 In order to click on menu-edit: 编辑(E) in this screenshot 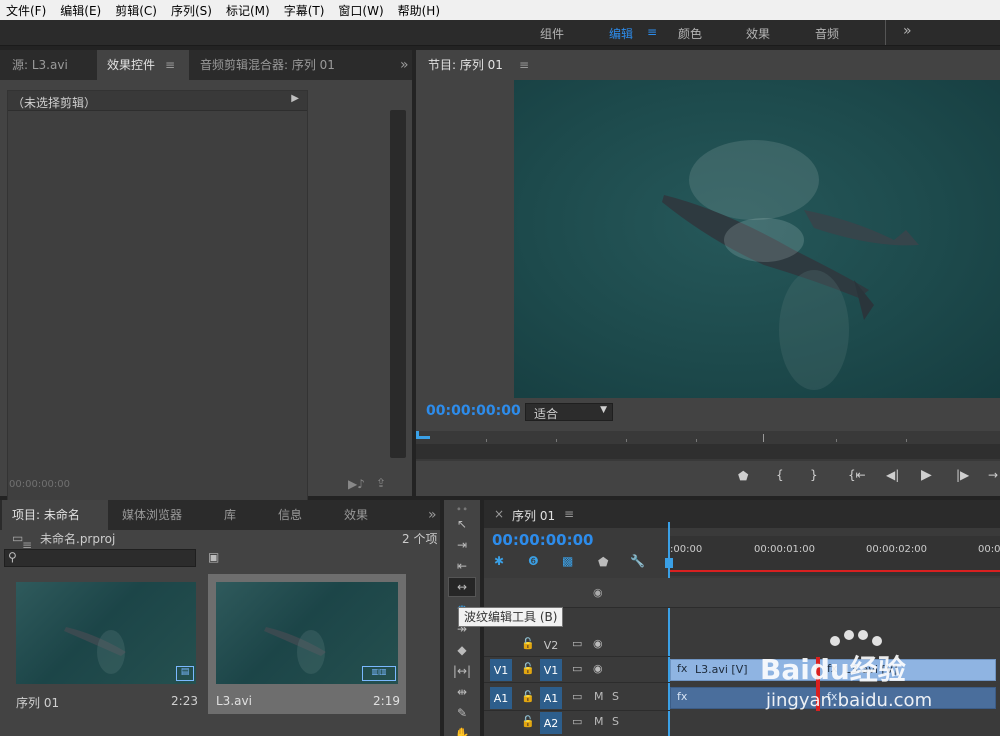, I will do `click(80, 10)`.